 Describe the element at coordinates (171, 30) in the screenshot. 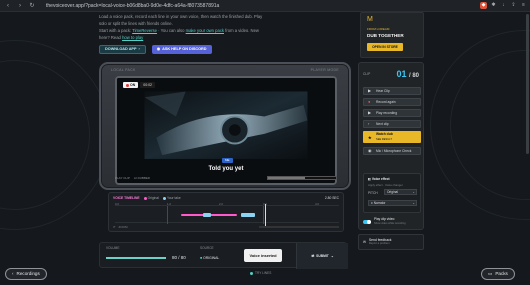

I see `intro-line: · You can also` at that location.